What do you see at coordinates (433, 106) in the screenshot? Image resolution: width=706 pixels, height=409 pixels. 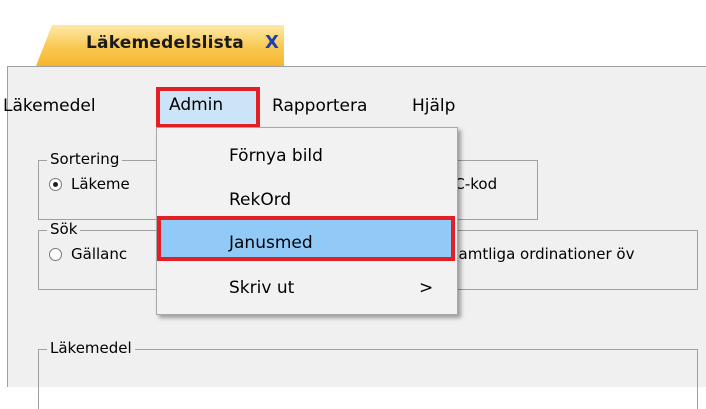 I see `menu-hjalp: Hjälp` at bounding box center [433, 106].